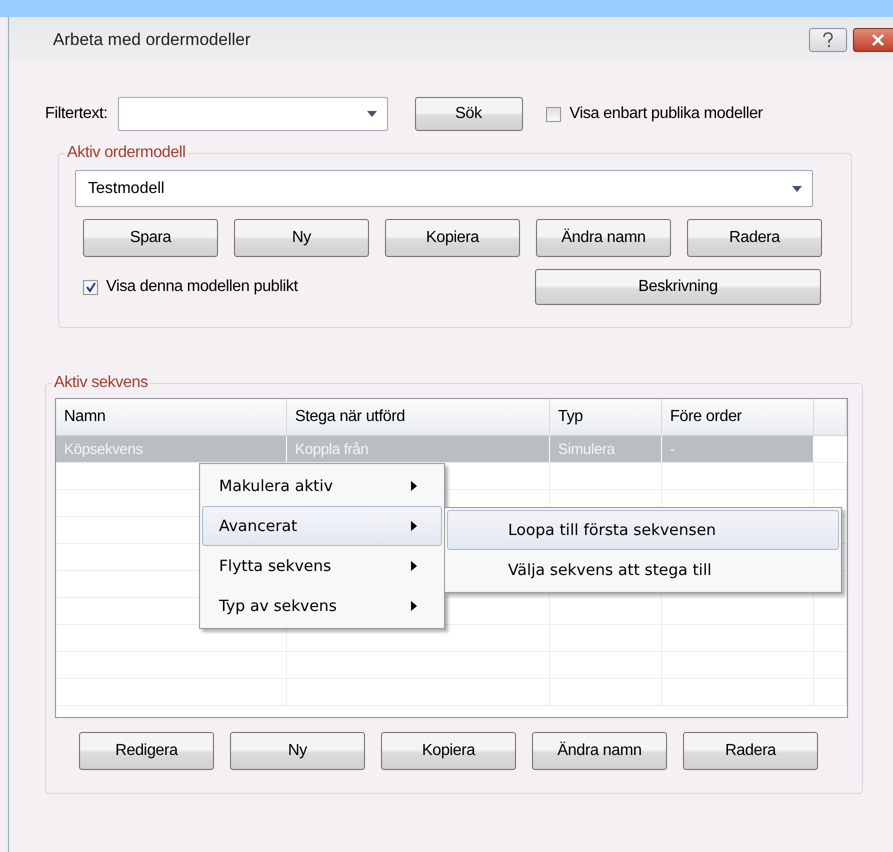  Describe the element at coordinates (301, 238) in the screenshot. I see `model-button: Ny` at that location.